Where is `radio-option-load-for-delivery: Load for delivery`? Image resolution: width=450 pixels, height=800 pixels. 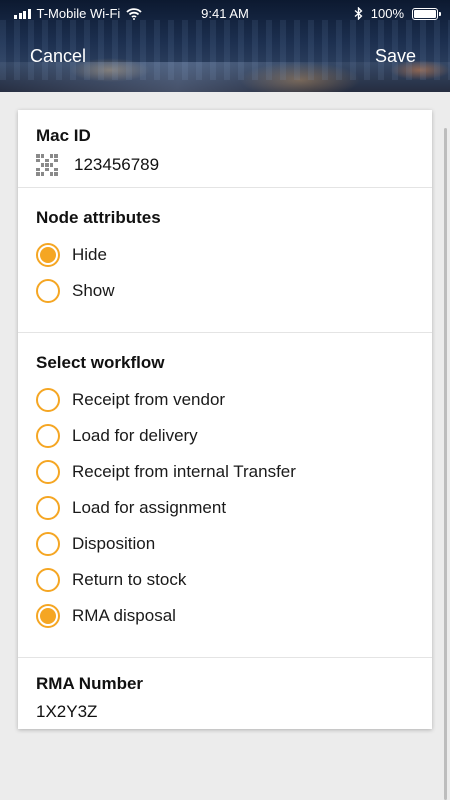
radio-option-load-for-delivery: Load for delivery is located at coordinates (234, 436).